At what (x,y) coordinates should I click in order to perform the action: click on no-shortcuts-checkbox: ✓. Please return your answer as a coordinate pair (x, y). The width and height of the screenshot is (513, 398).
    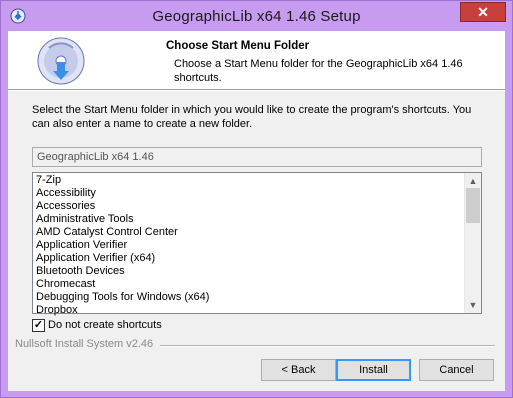
    Looking at the image, I should click on (38, 325).